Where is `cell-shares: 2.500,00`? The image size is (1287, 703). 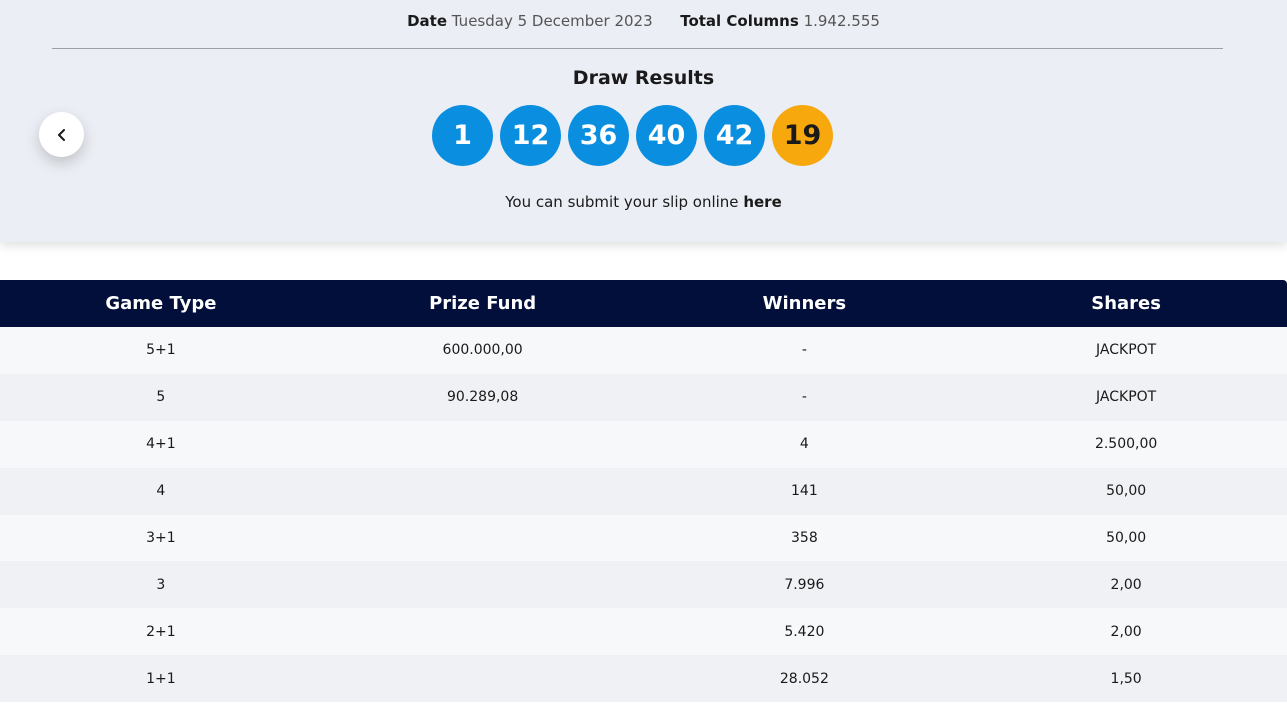 cell-shares: 2.500,00 is located at coordinates (1126, 444).